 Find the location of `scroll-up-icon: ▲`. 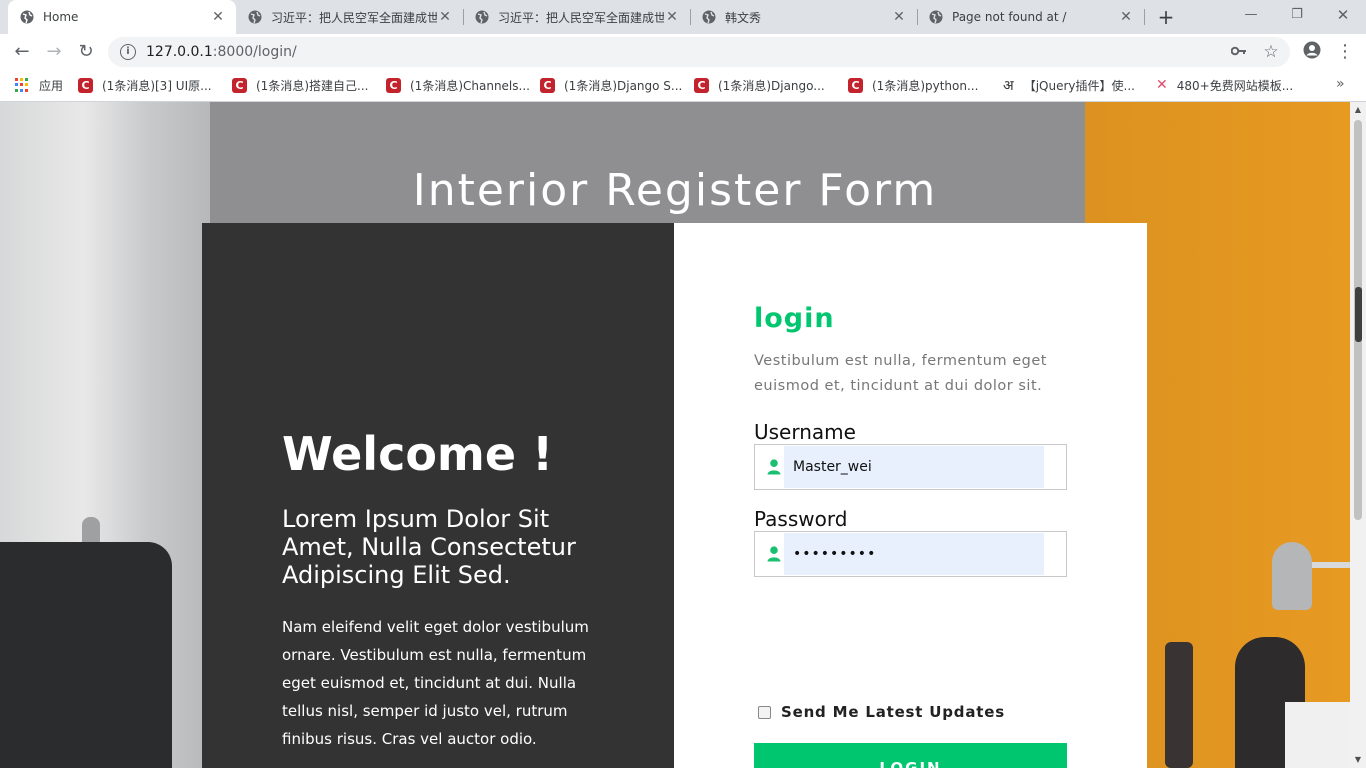

scroll-up-icon: ▲ is located at coordinates (1358, 110).